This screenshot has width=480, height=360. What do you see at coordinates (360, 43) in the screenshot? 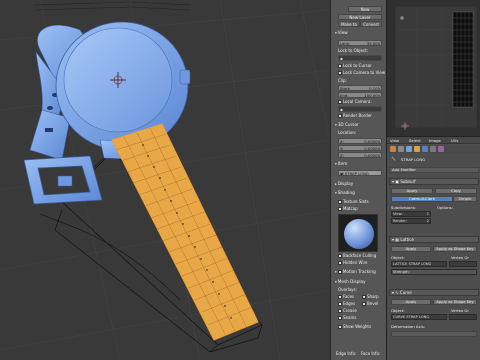
I see `lens-field: Lens: 35.000` at bounding box center [360, 43].